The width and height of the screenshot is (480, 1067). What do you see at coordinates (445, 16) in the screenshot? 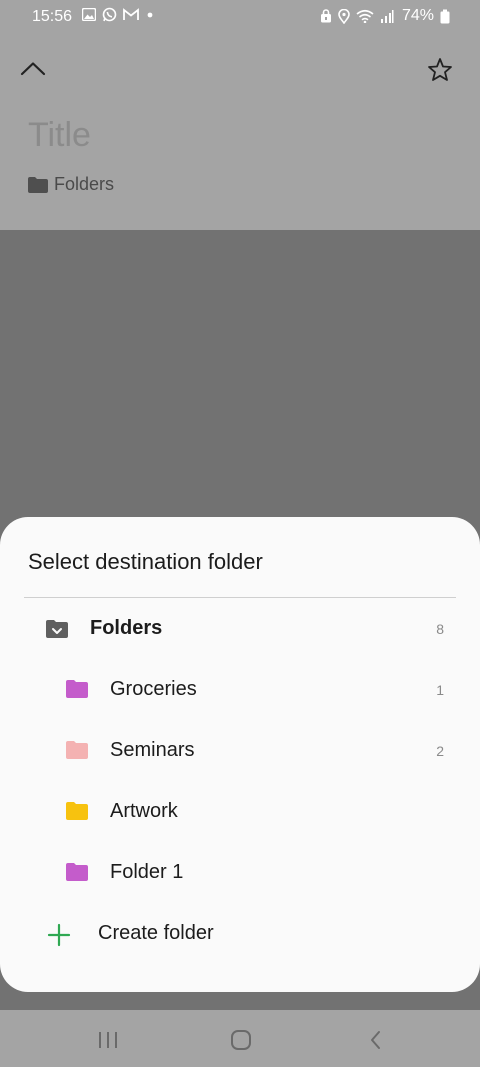
I see `battery-icon` at bounding box center [445, 16].